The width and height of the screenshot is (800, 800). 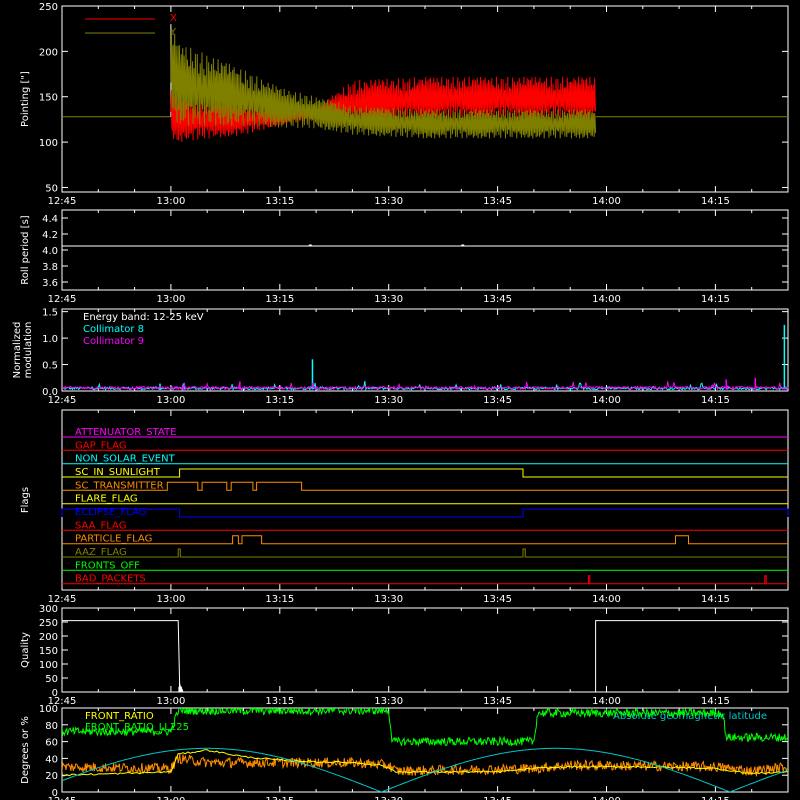 What do you see at coordinates (425, 580) in the screenshot?
I see `flag-line-bad-packets` at bounding box center [425, 580].